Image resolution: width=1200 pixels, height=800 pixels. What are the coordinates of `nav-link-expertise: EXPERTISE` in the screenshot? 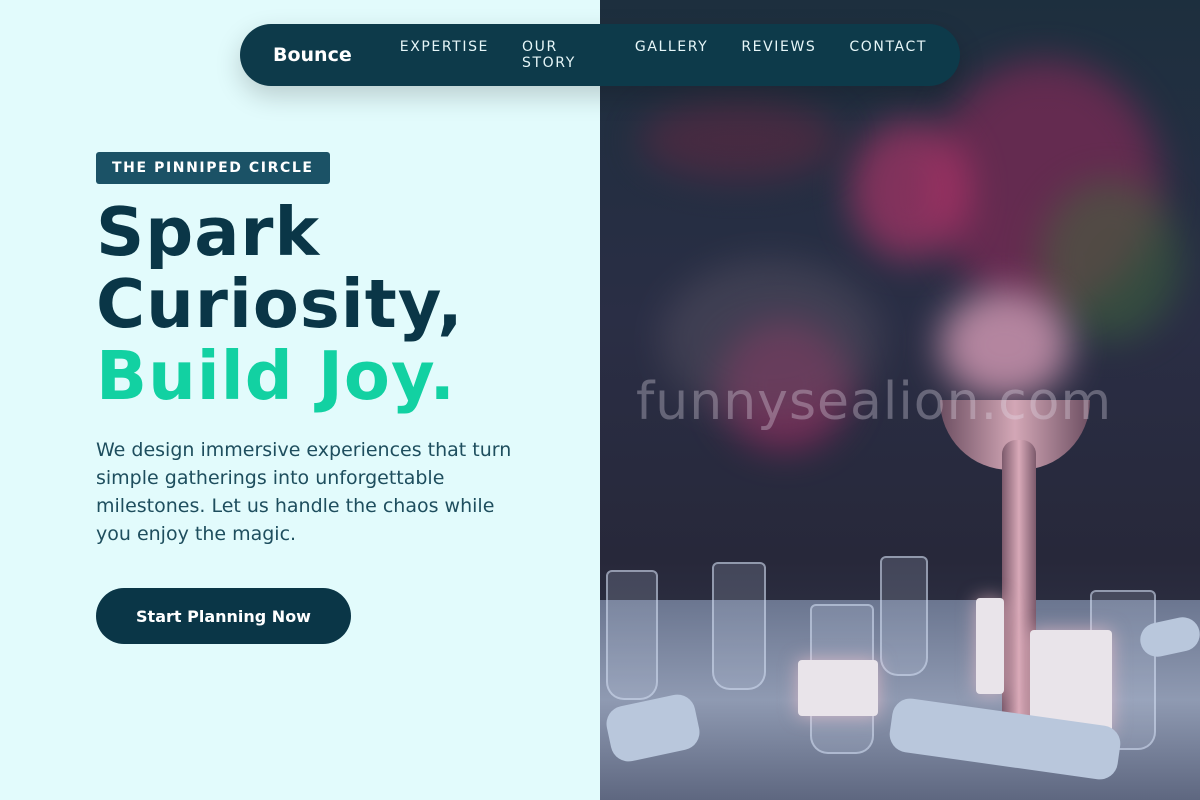 It's located at (444, 55).